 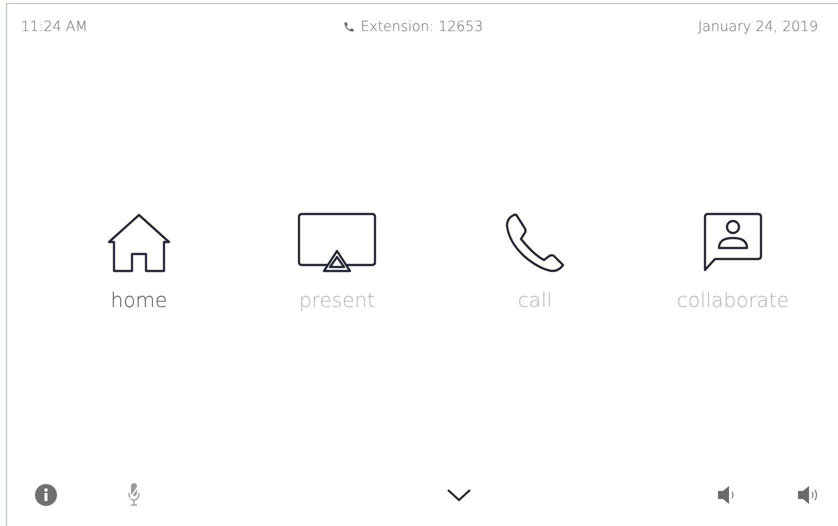 I want to click on info-icon, so click(x=46, y=495).